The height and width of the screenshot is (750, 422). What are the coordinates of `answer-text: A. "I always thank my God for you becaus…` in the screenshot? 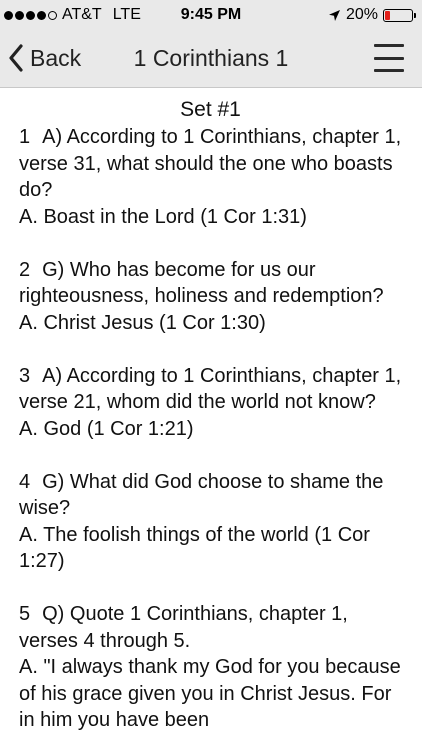 It's located at (210, 693).